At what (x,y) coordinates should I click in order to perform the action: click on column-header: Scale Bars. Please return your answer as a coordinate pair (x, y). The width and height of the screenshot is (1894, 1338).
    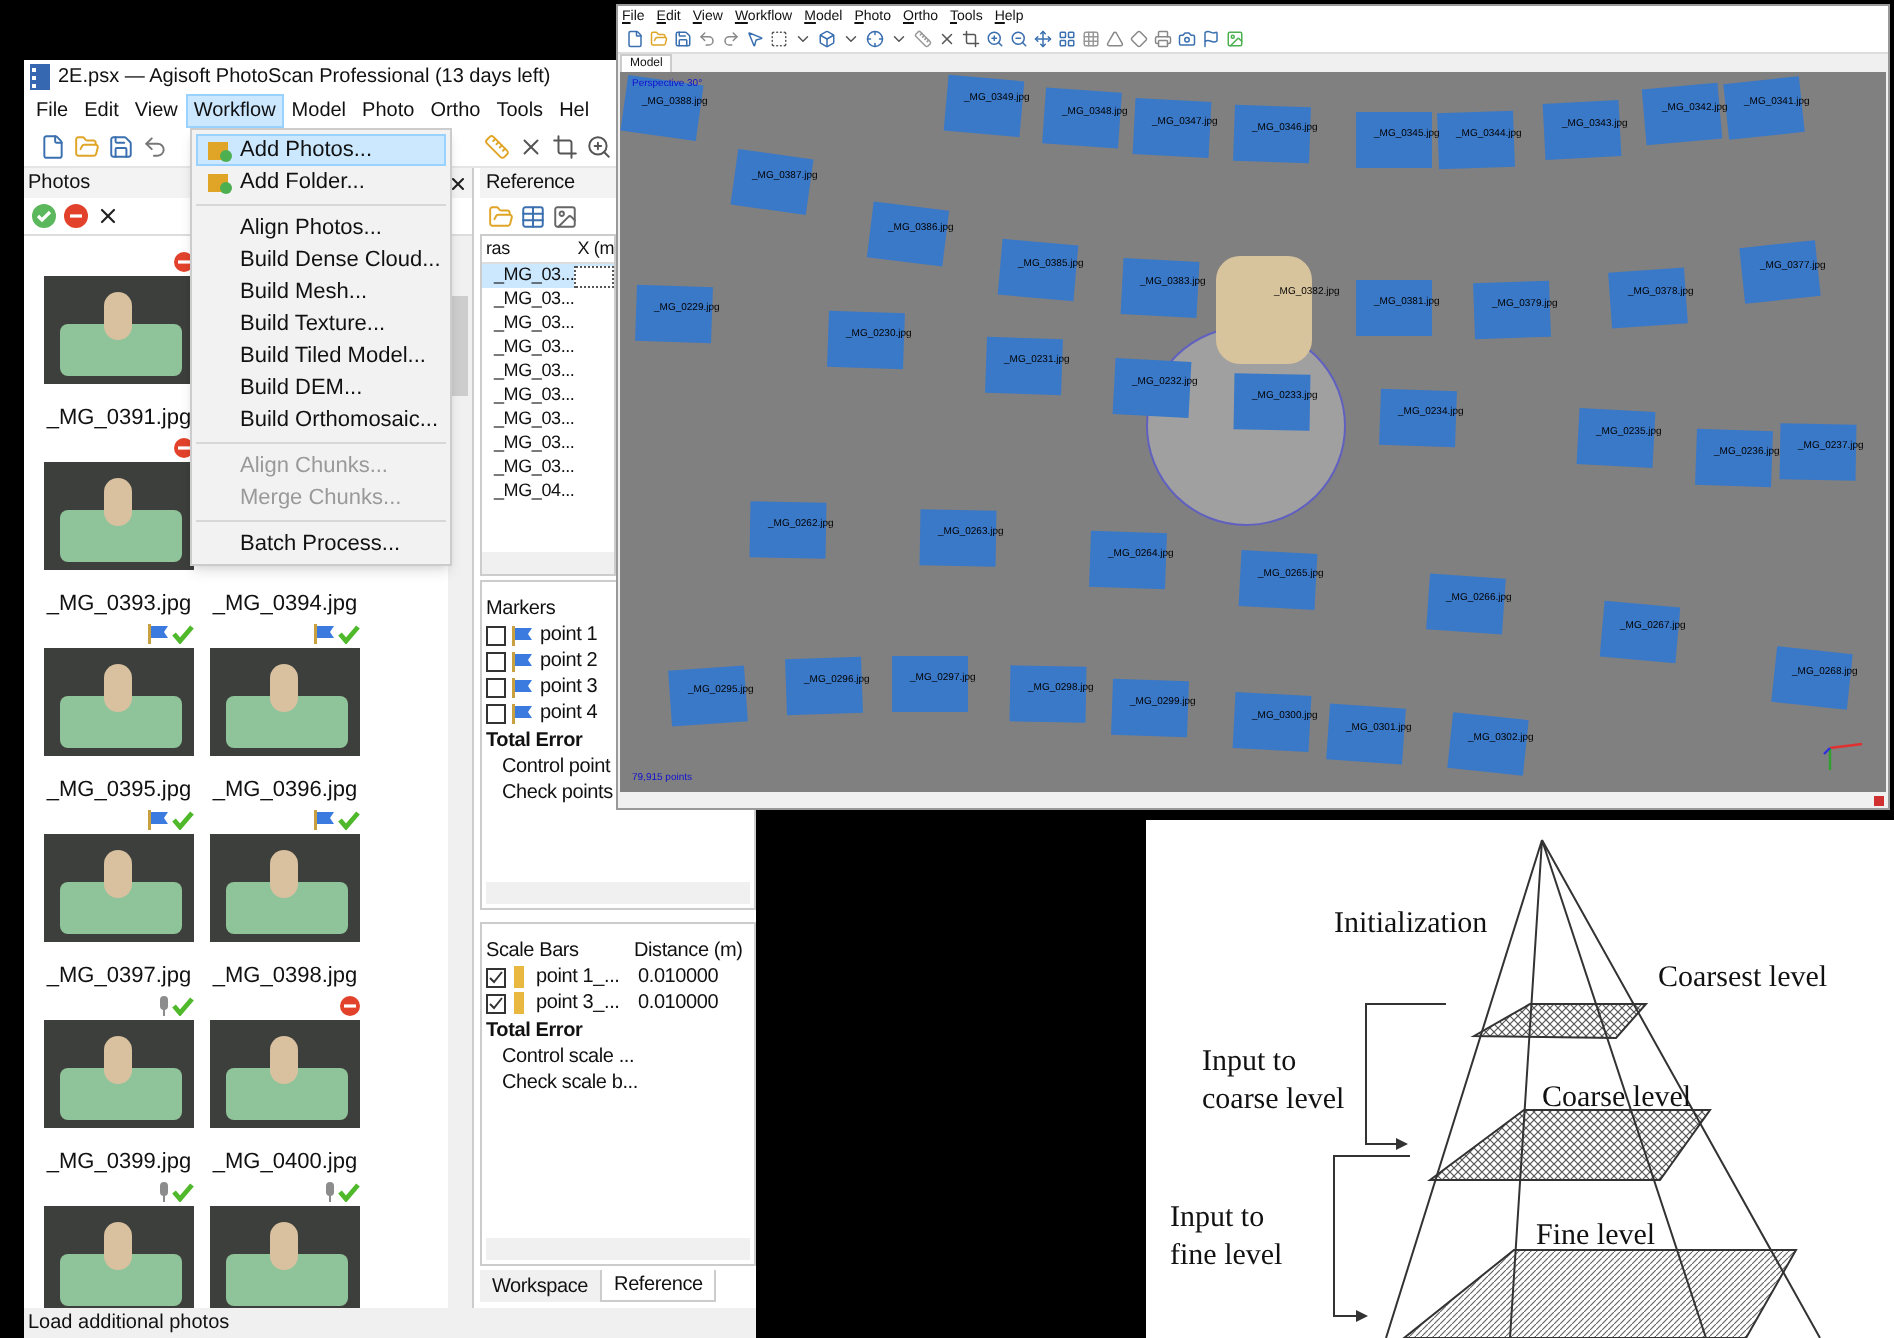
    Looking at the image, I should click on (560, 950).